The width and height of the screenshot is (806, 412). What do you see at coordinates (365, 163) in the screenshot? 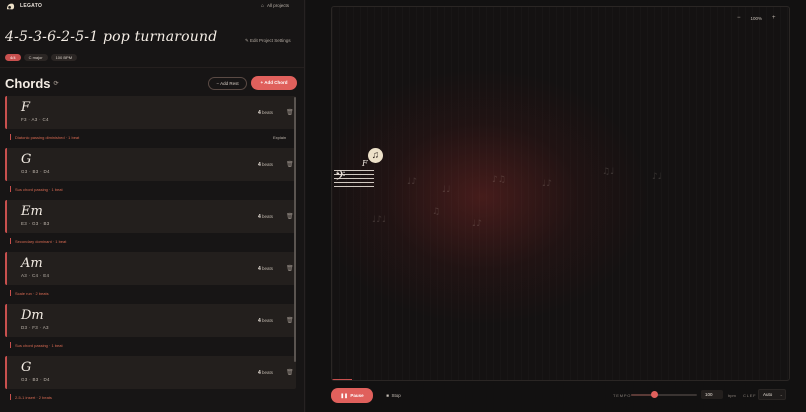
I see `current-chord-label: F` at bounding box center [365, 163].